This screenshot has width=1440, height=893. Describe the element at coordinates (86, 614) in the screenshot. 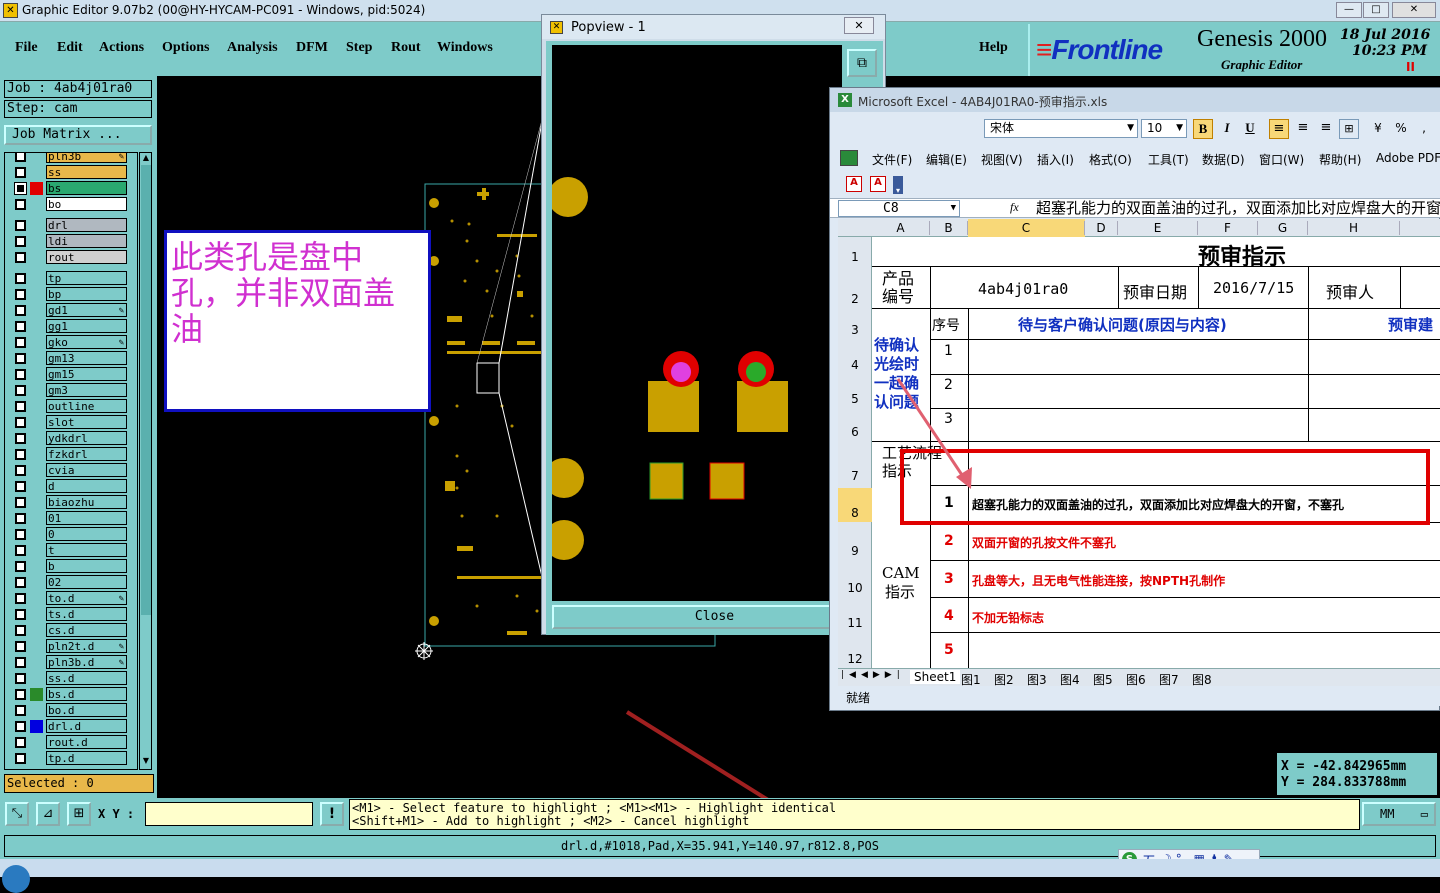

I see `layer-name: ts.d` at that location.